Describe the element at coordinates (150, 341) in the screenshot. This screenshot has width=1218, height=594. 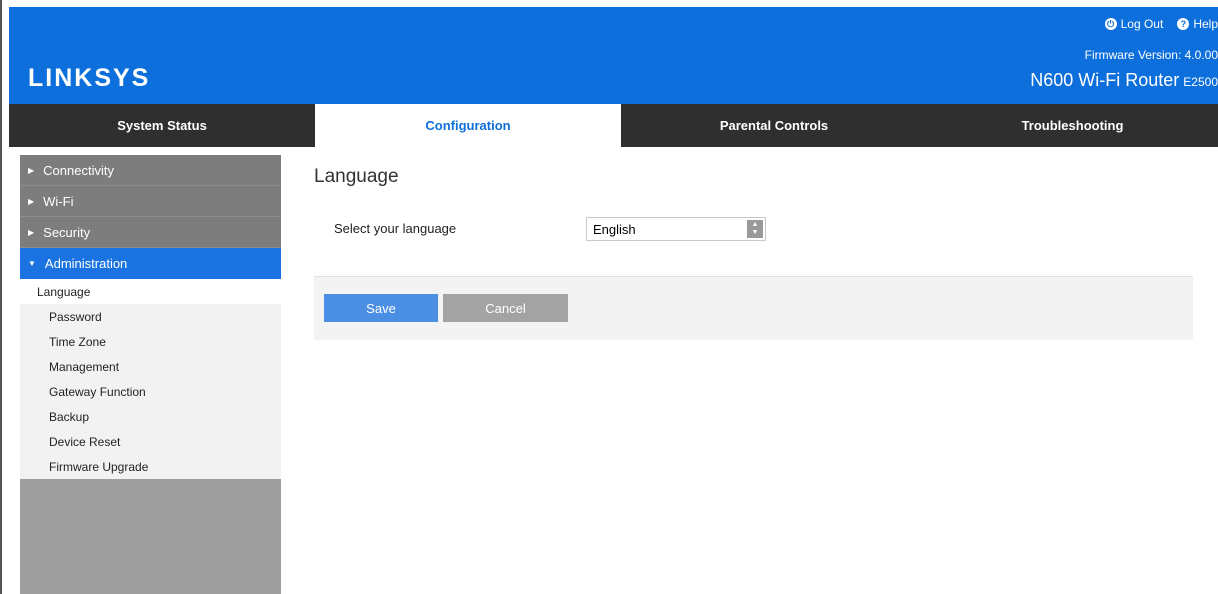
I see `sidebar-item-time-zone: Time Zone` at that location.